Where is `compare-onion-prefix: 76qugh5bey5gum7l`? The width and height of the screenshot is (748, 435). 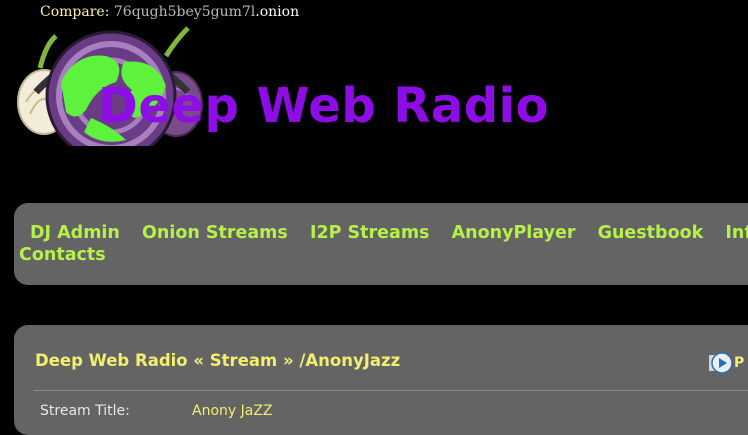
compare-onion-prefix: 76qugh5bey5gum7l is located at coordinates (184, 12).